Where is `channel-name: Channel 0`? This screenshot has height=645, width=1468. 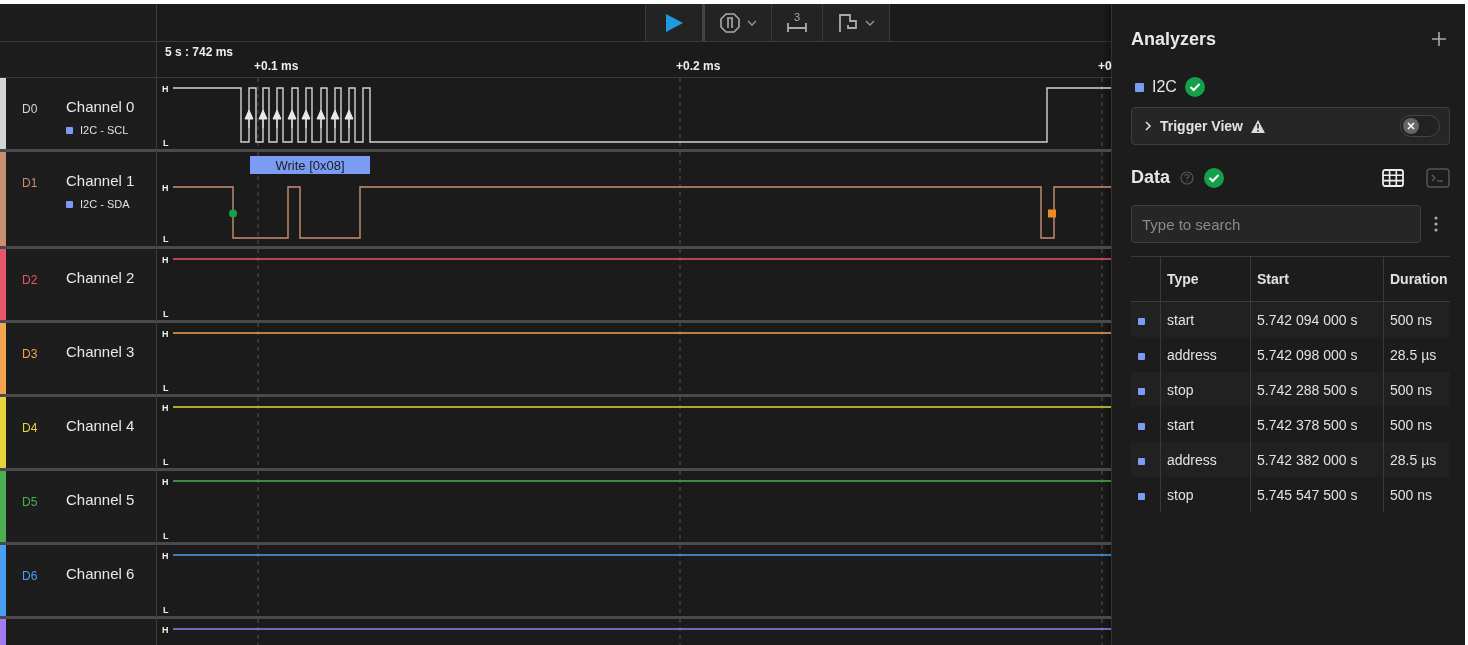 channel-name: Channel 0 is located at coordinates (100, 106).